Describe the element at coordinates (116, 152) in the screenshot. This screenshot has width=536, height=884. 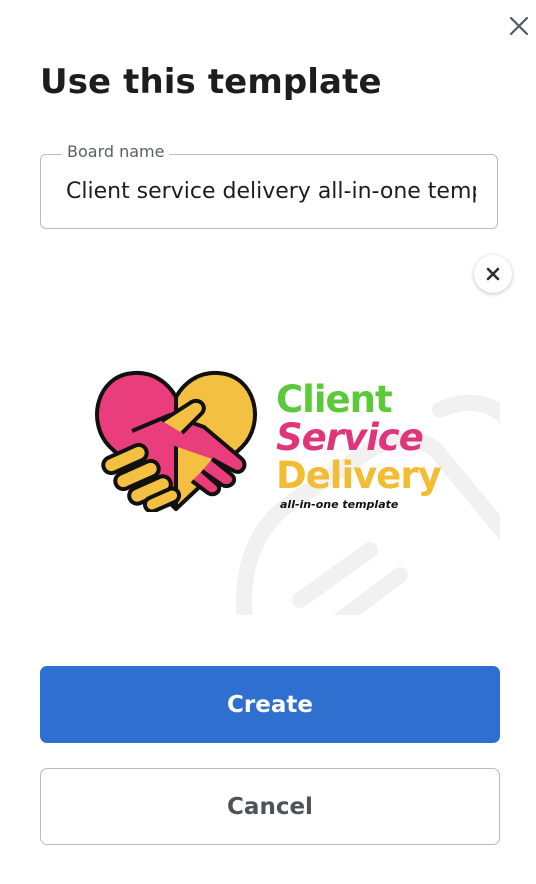
I see `board-name-label: Board name` at that location.